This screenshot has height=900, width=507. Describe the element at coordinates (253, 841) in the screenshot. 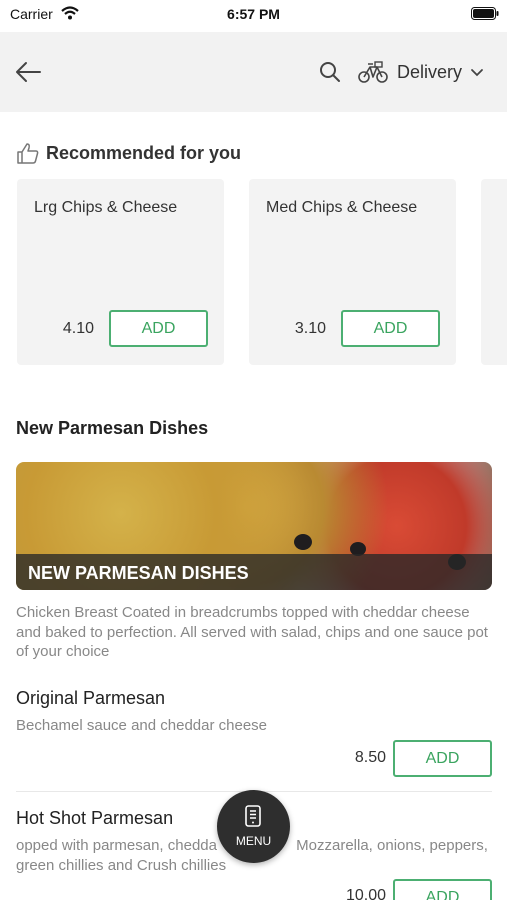

I see `menu-fab-label: MENU` at that location.